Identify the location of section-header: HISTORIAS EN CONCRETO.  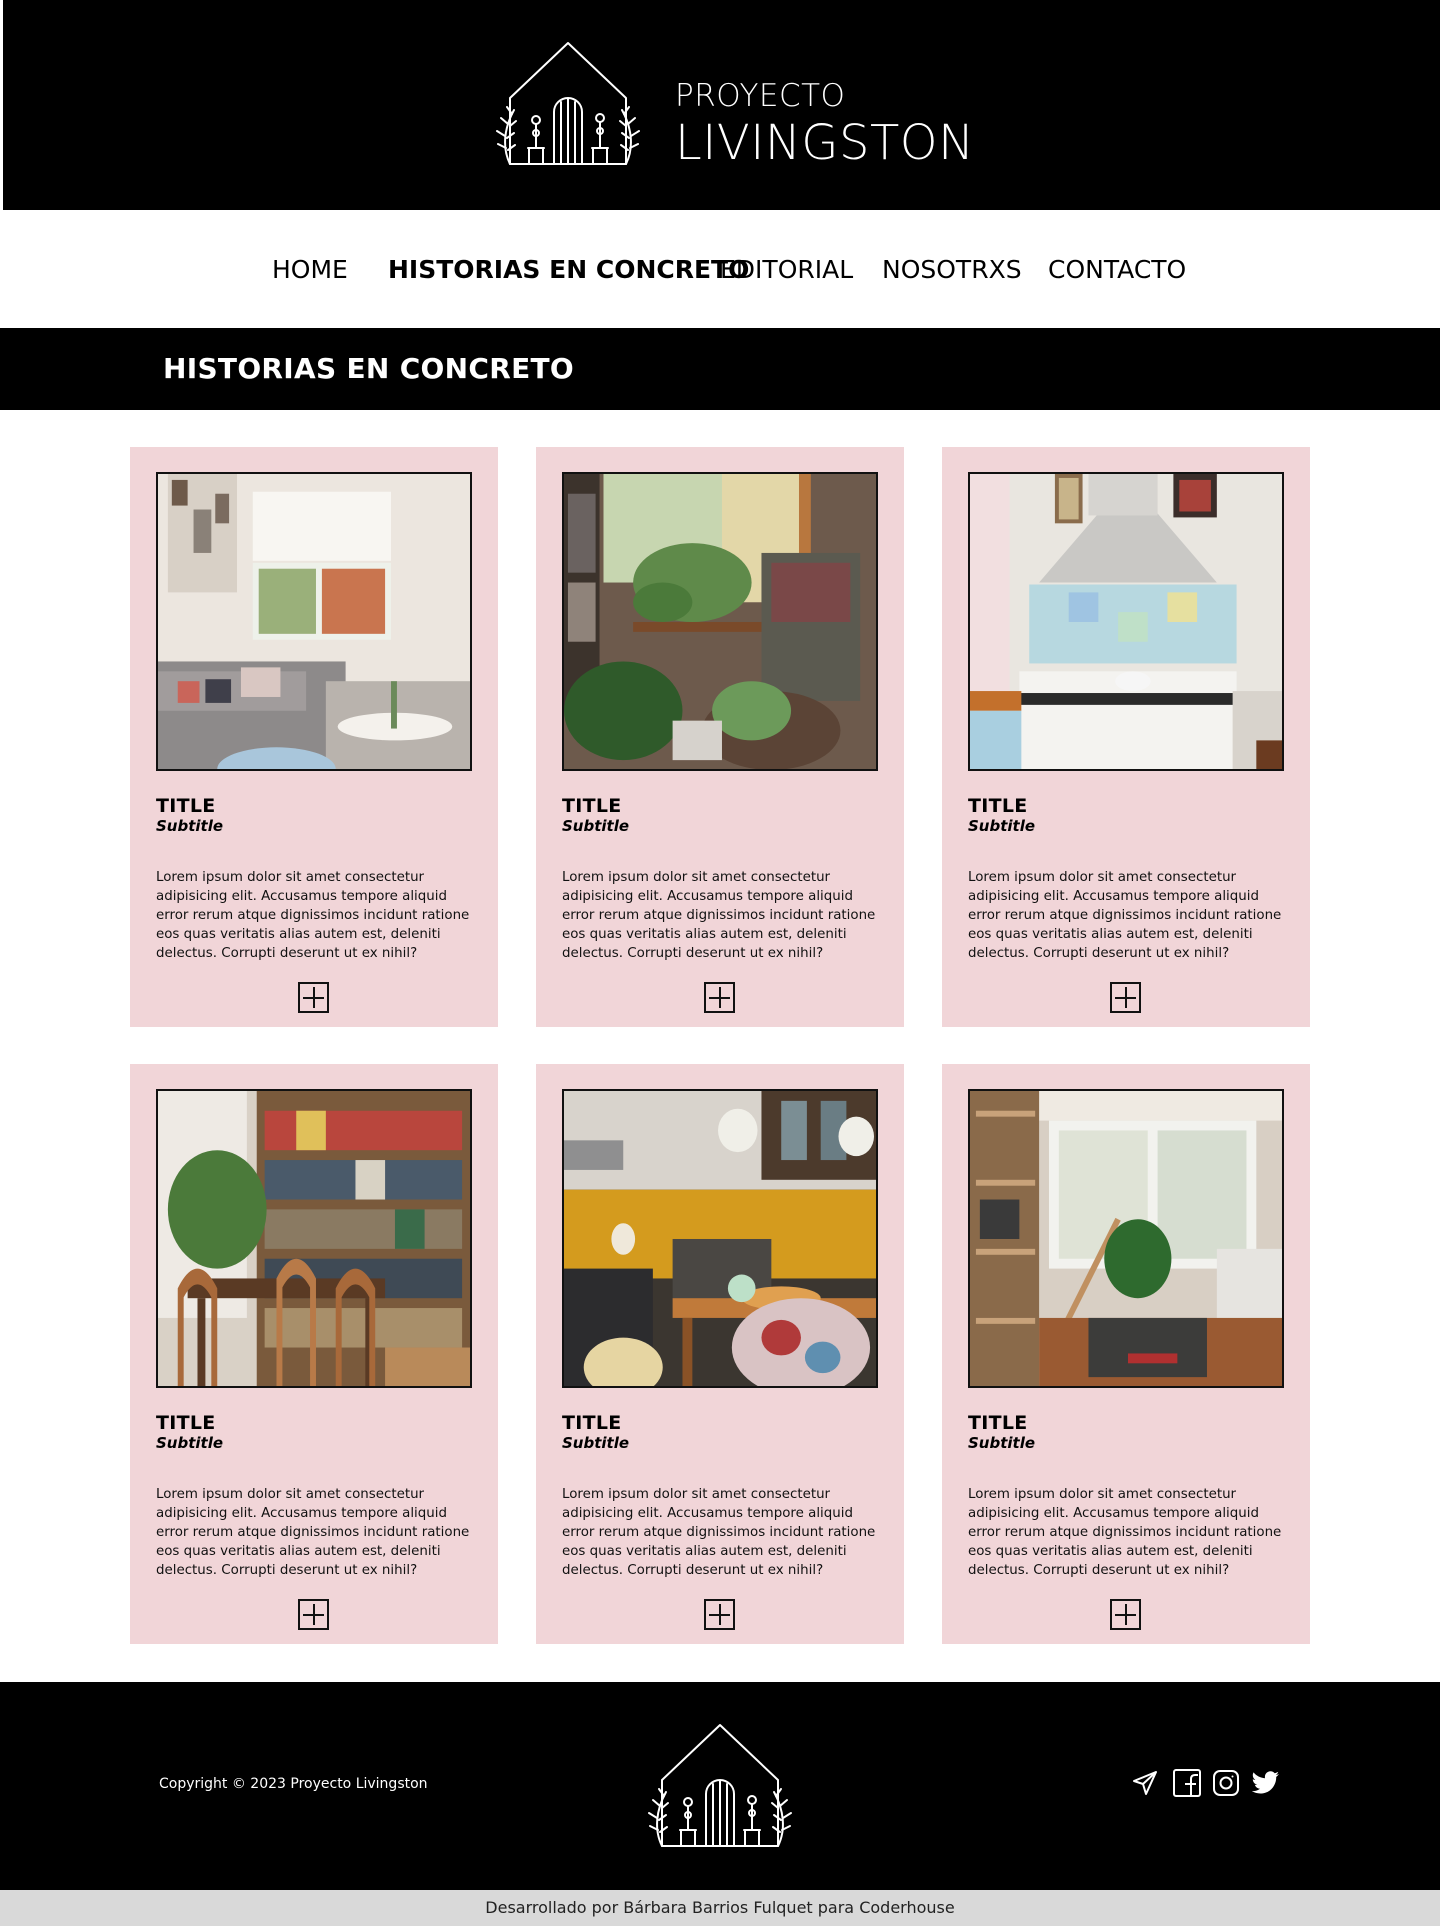
(720, 369).